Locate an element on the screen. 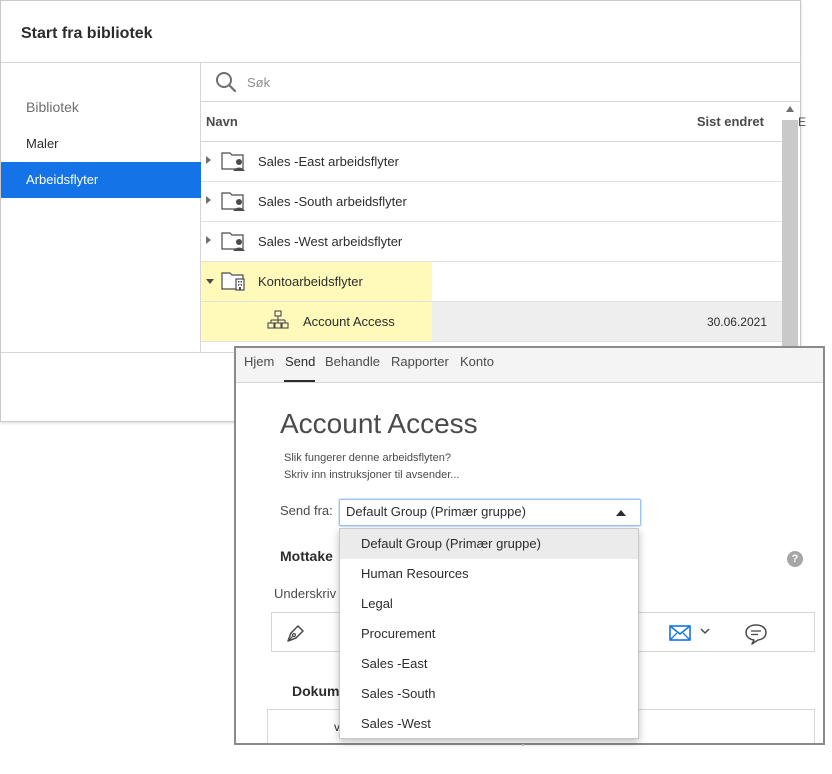 The image size is (832, 774). clipped-text: E is located at coordinates (802, 122).